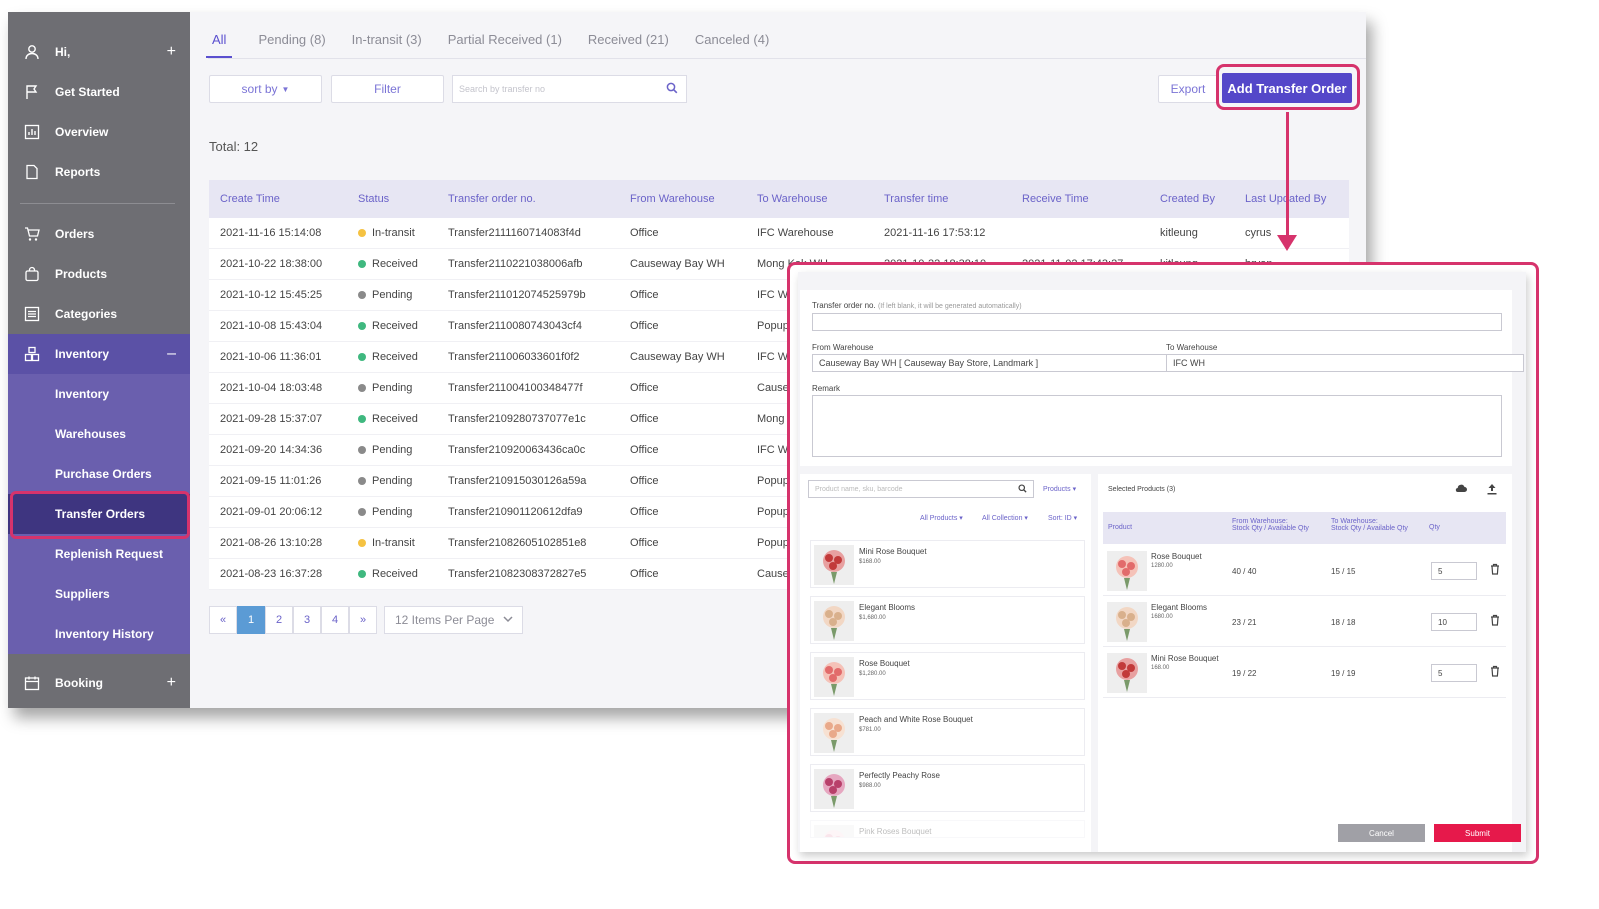  Describe the element at coordinates (516, 450) in the screenshot. I see `cell-transfer-no: Transfer210920063436ca0c` at that location.